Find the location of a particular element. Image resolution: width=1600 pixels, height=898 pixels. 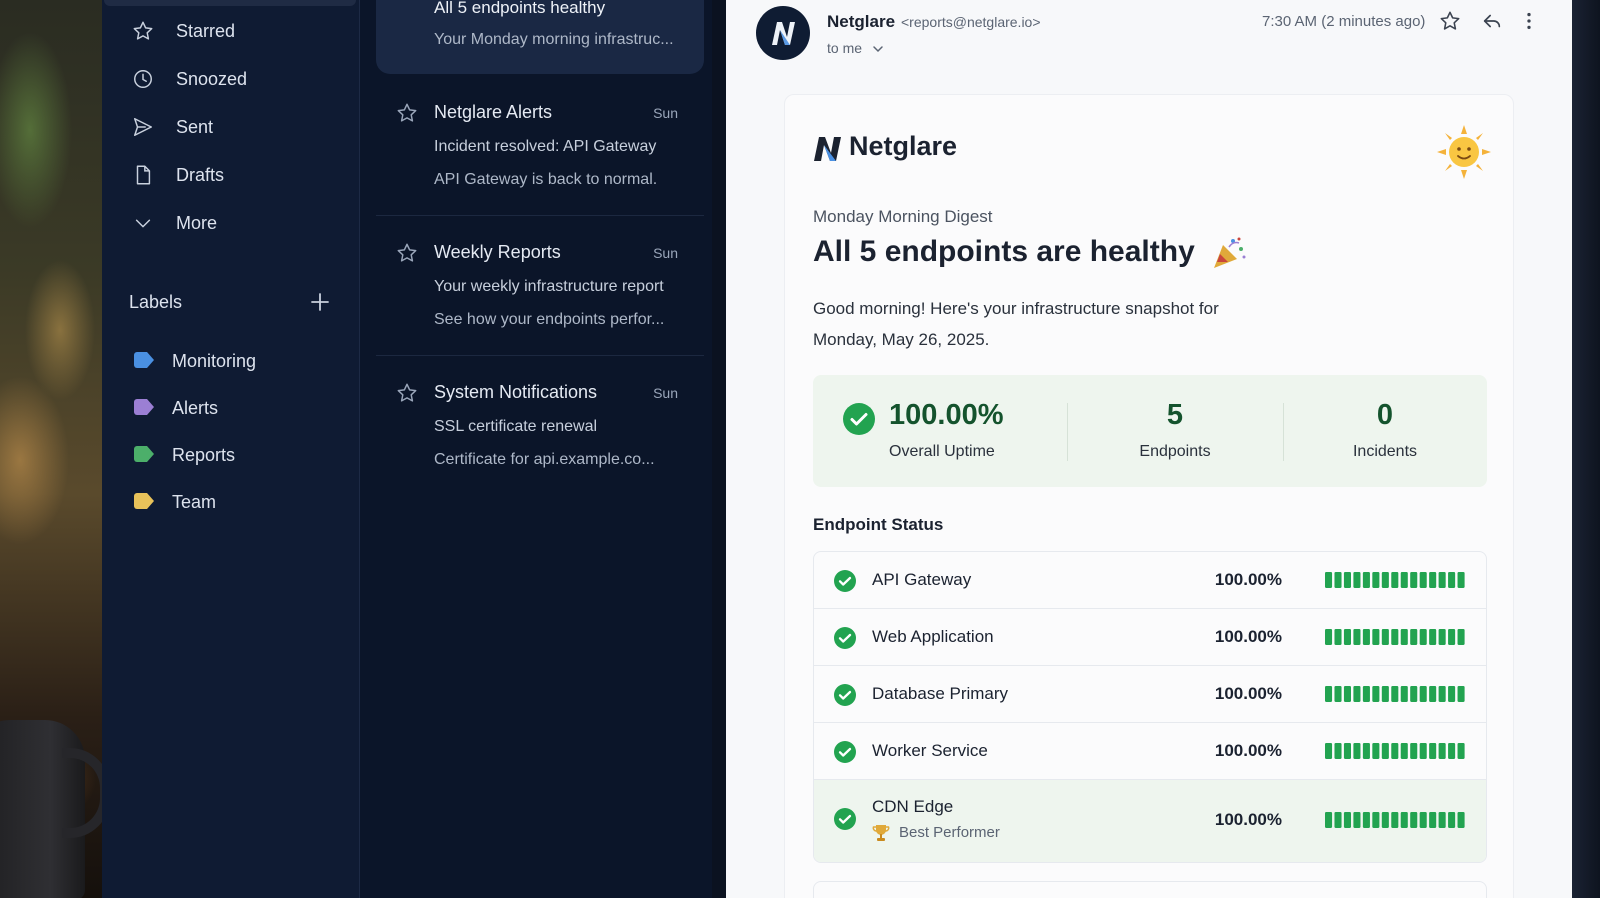

uptime-bar is located at coordinates (1395, 751).